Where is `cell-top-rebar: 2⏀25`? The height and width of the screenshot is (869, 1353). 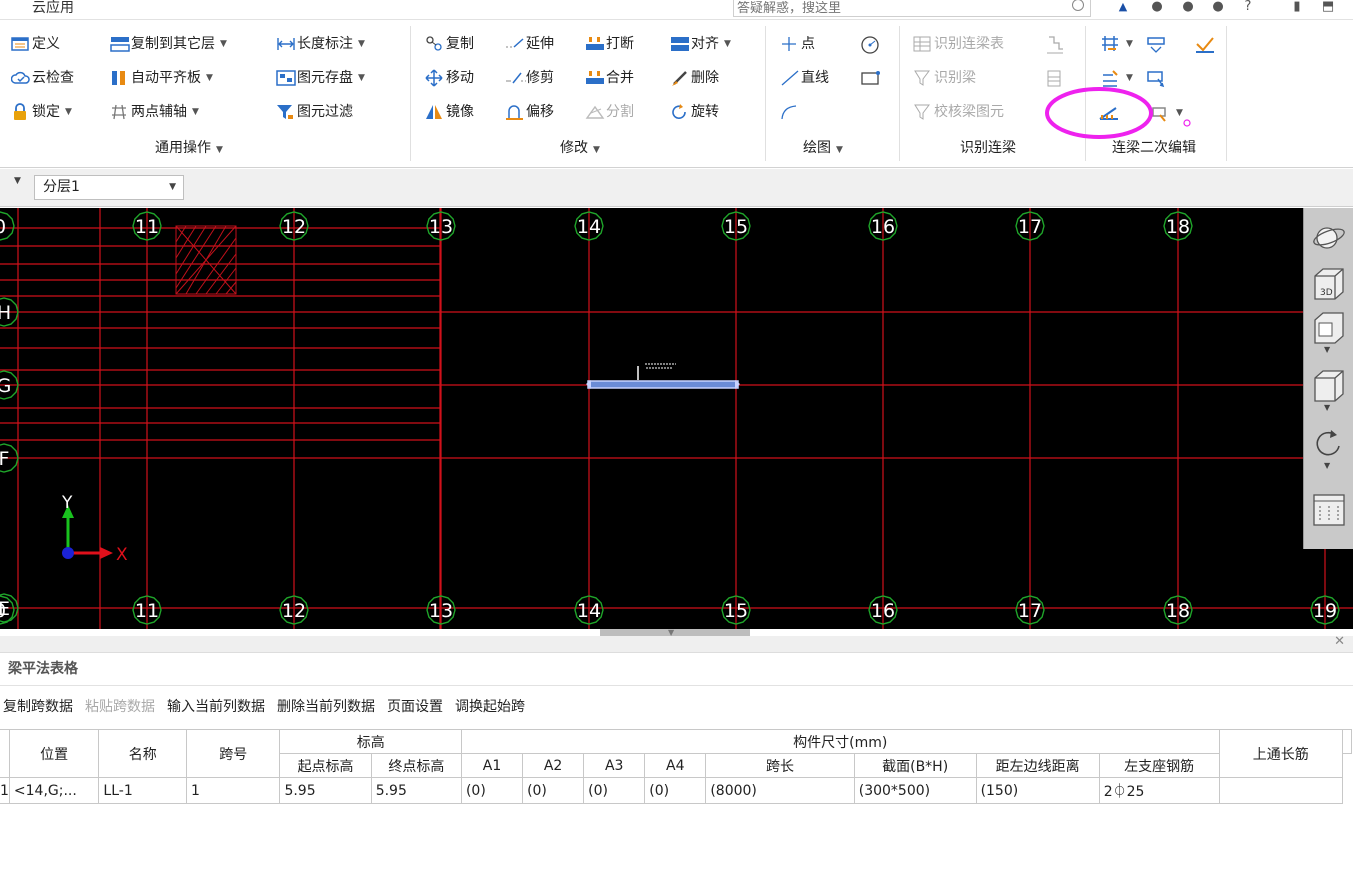
cell-top-rebar: 2⏀25 is located at coordinates (1159, 790).